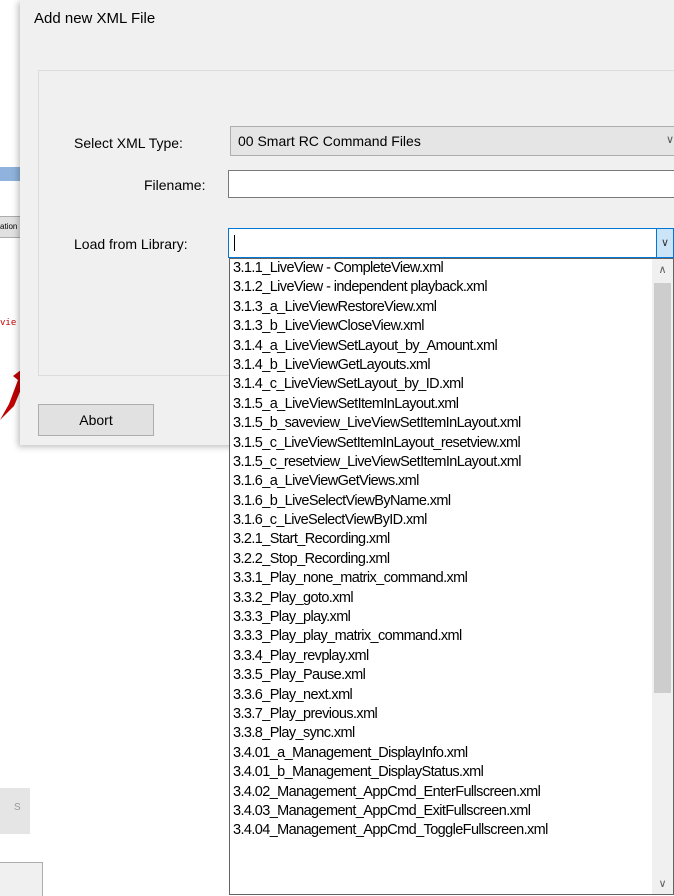  What do you see at coordinates (452, 141) in the screenshot?
I see `xml-type-select: 00 Smart RC Command Files ∨` at bounding box center [452, 141].